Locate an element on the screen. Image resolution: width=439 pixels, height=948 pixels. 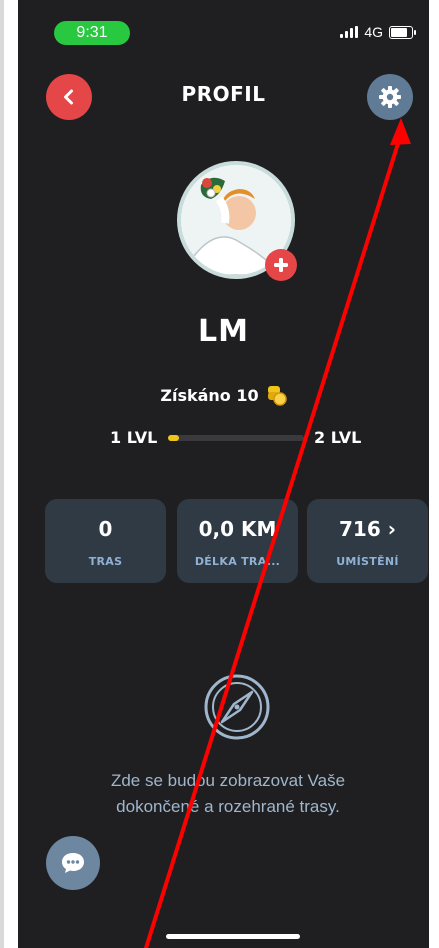
home-indicator is located at coordinates (233, 936).